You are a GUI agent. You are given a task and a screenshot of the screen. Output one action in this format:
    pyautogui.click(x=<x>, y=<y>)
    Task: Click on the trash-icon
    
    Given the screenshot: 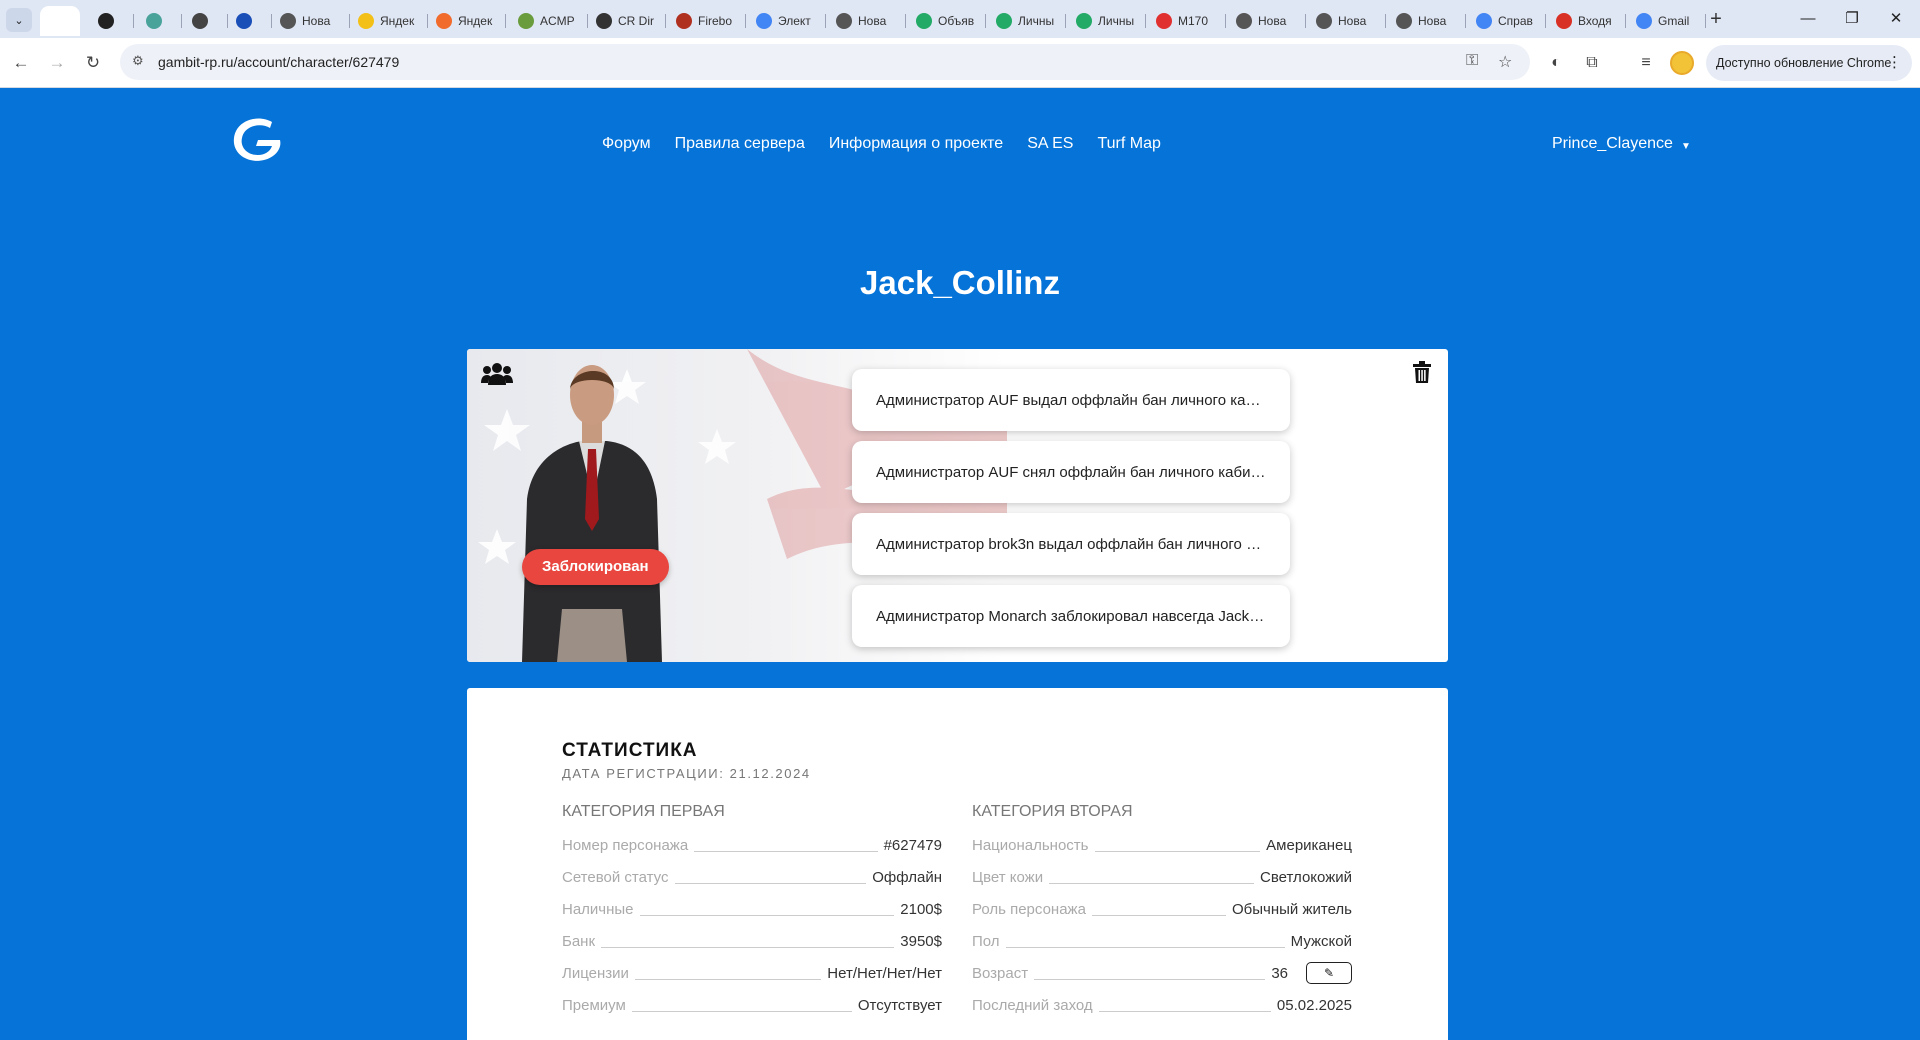 What is the action you would take?
    pyautogui.click(x=1422, y=372)
    